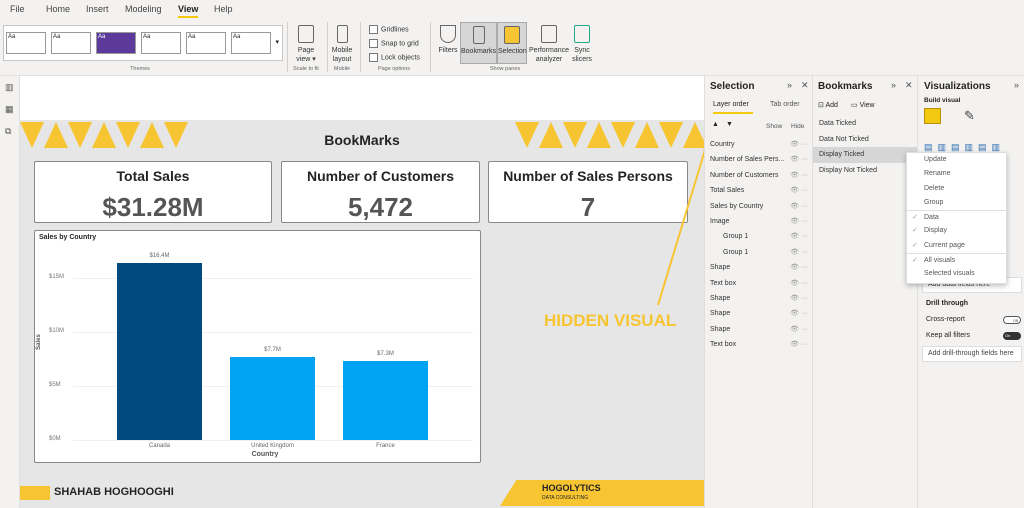  I want to click on themes-gallery: Aa Aa Aa Aa Aa Aa ▾, so click(143, 43).